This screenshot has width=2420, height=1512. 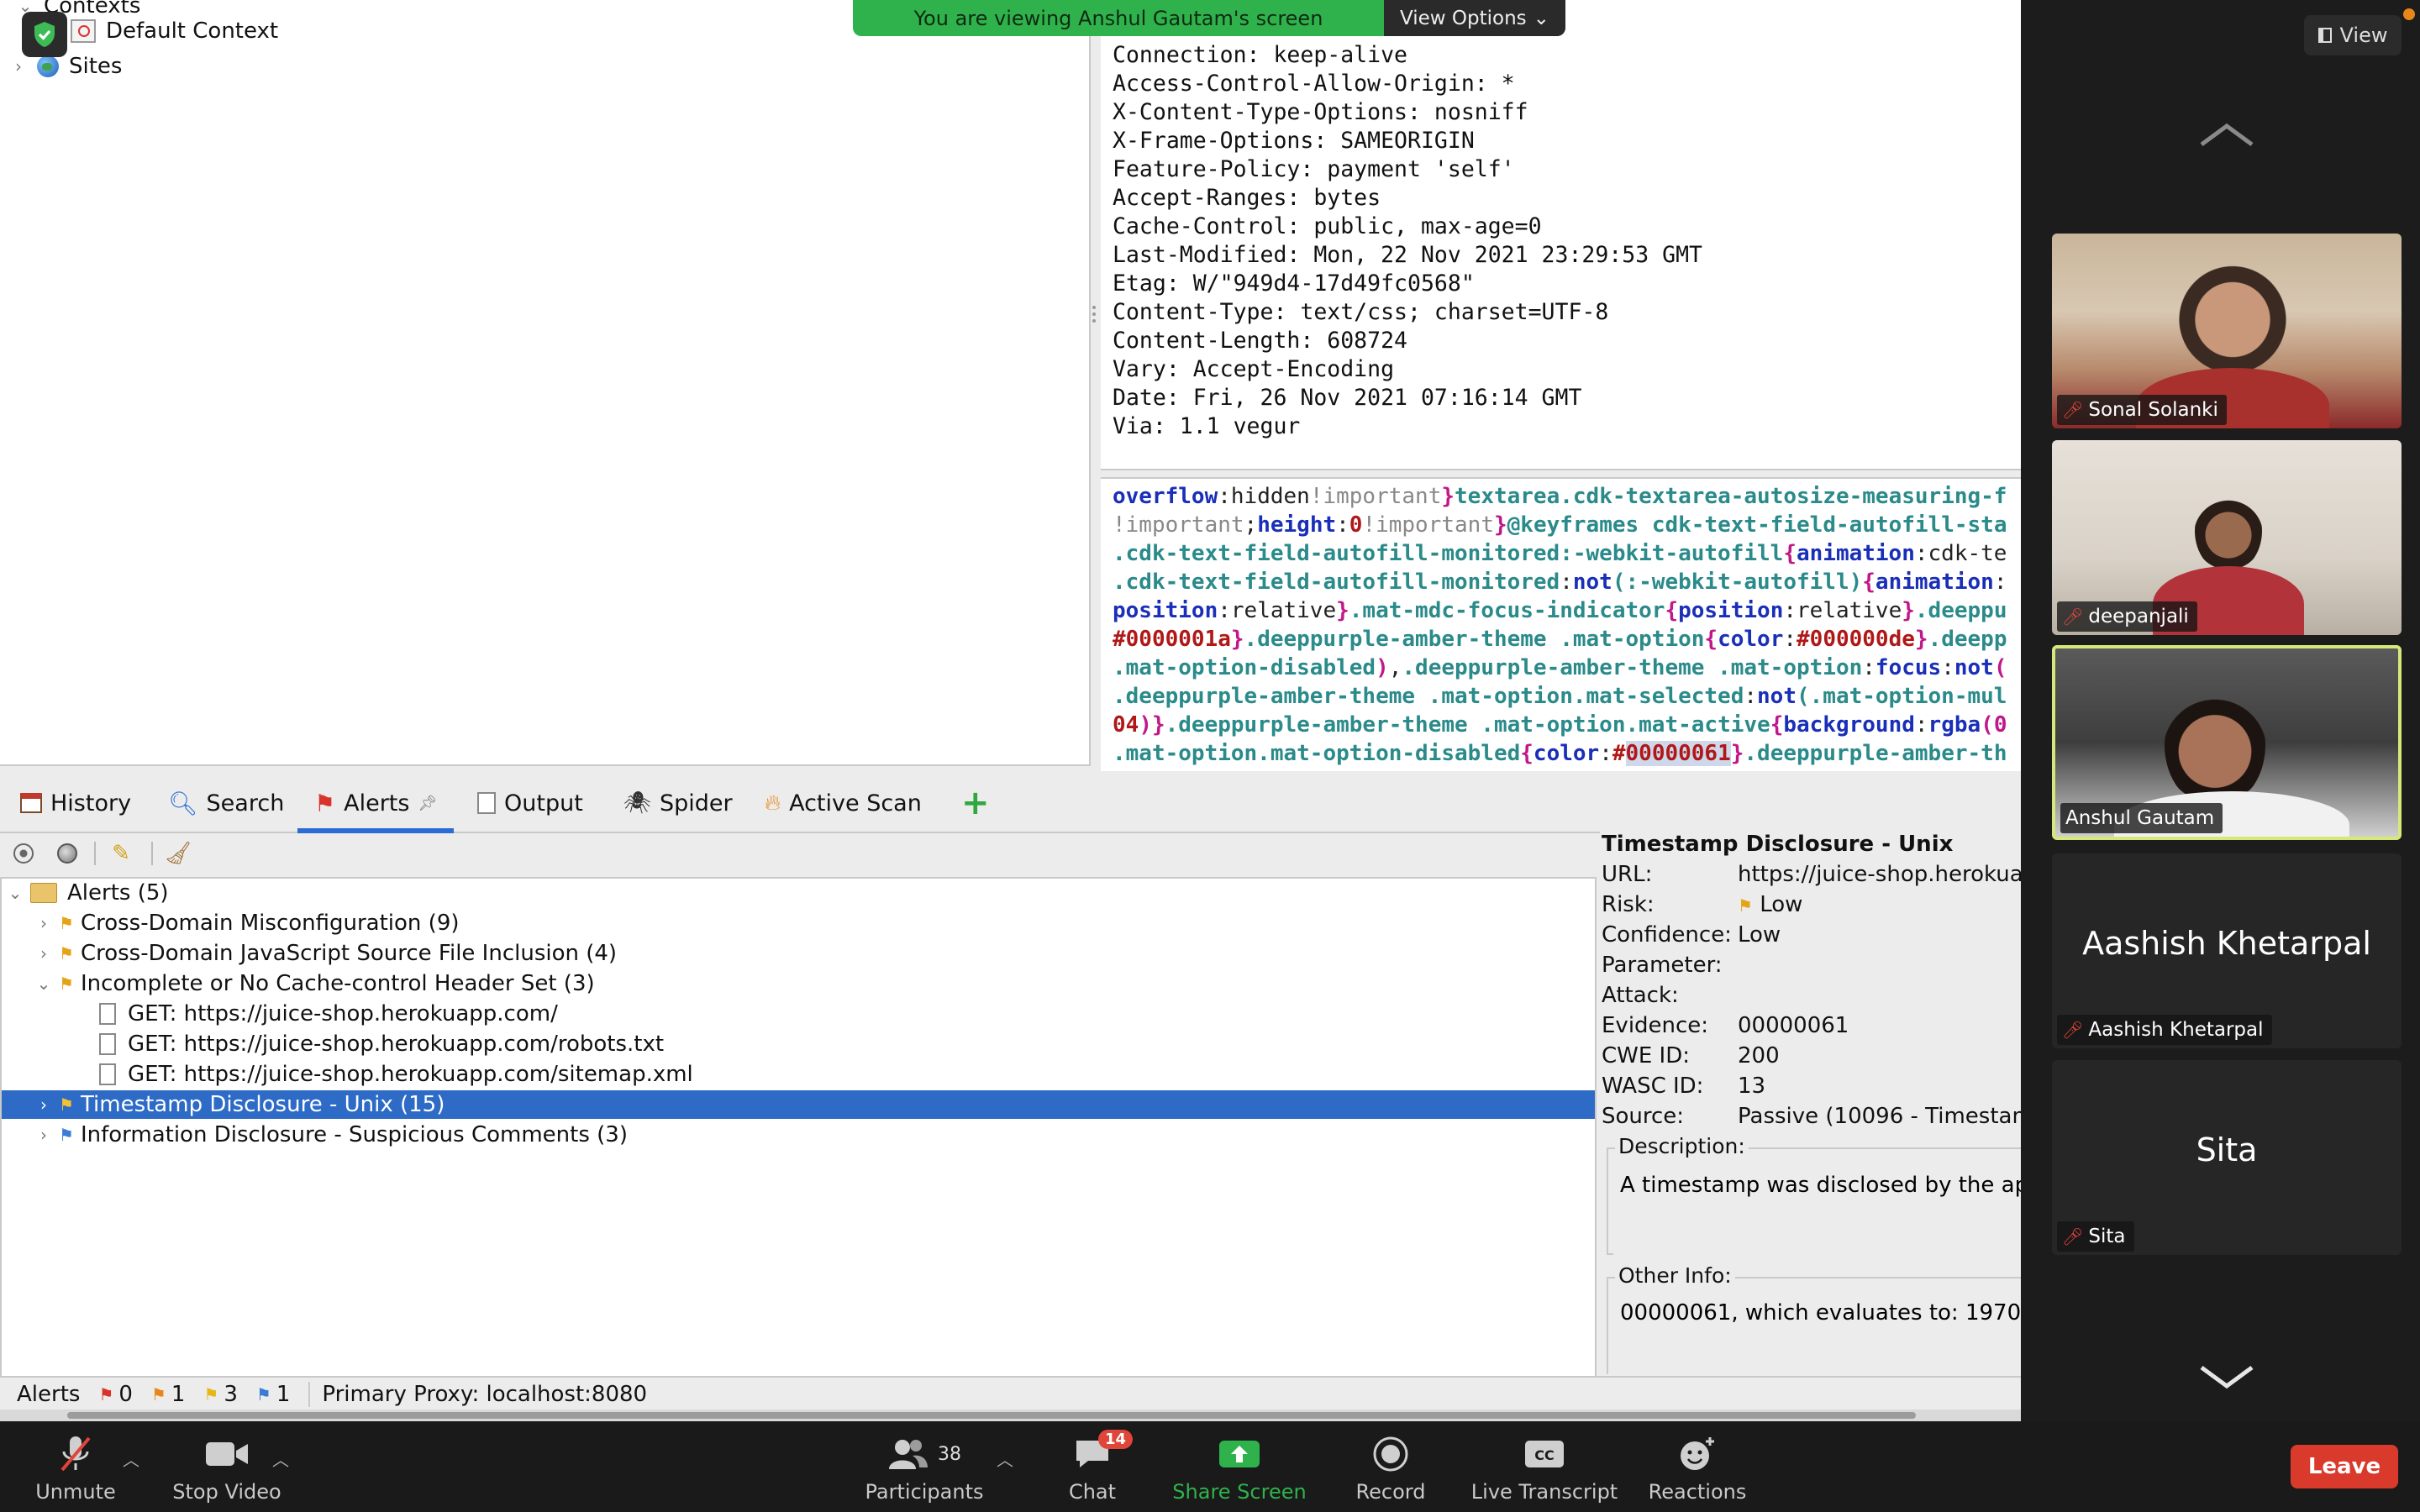 What do you see at coordinates (376, 809) in the screenshot?
I see `tab-alerts: ⚑ Alerts 📌︎` at bounding box center [376, 809].